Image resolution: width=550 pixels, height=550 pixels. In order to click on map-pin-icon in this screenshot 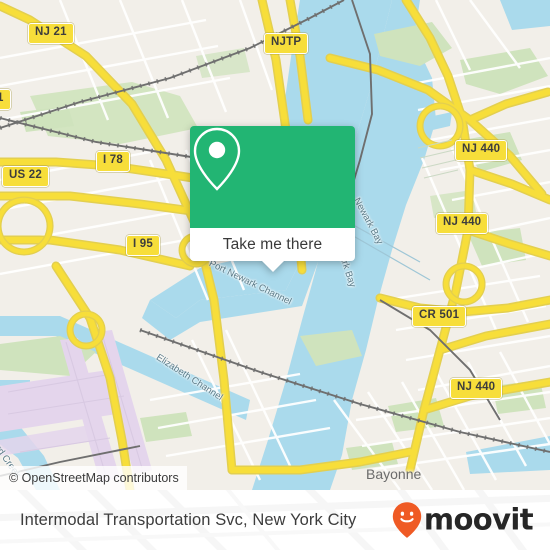, I will do `click(217, 159)`.